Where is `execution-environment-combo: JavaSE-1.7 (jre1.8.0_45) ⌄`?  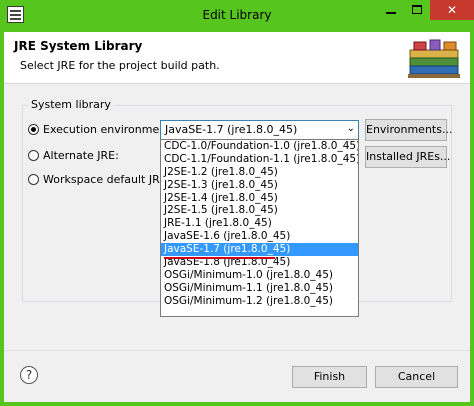 execution-environment-combo: JavaSE-1.7 (jre1.8.0_45) ⌄ is located at coordinates (259, 130).